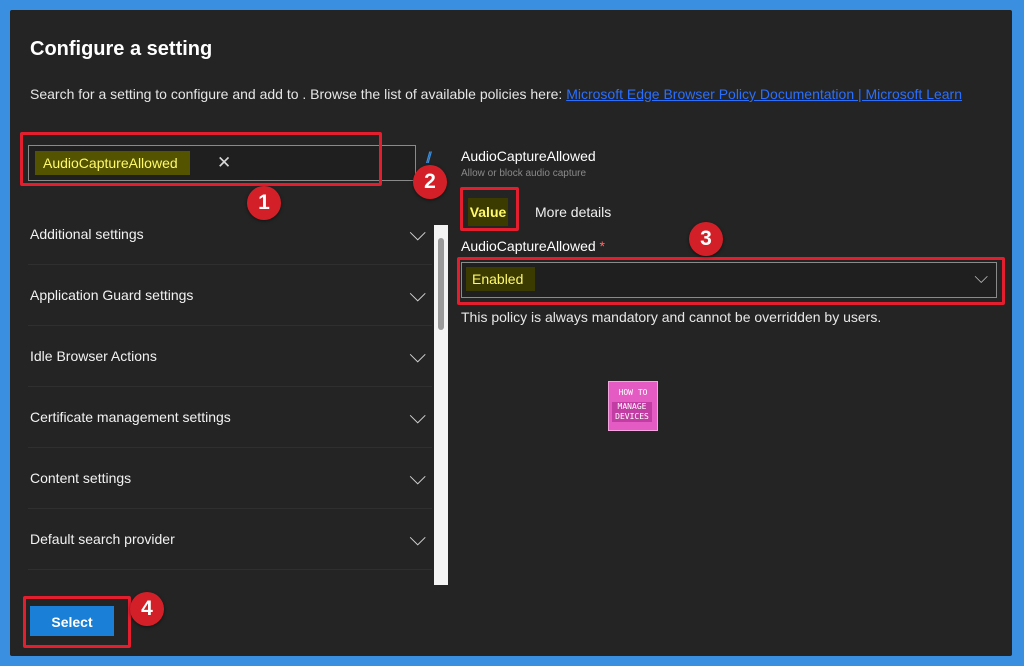 The height and width of the screenshot is (666, 1024). I want to click on field-label-text: AudioCaptureAllowed, so click(528, 246).